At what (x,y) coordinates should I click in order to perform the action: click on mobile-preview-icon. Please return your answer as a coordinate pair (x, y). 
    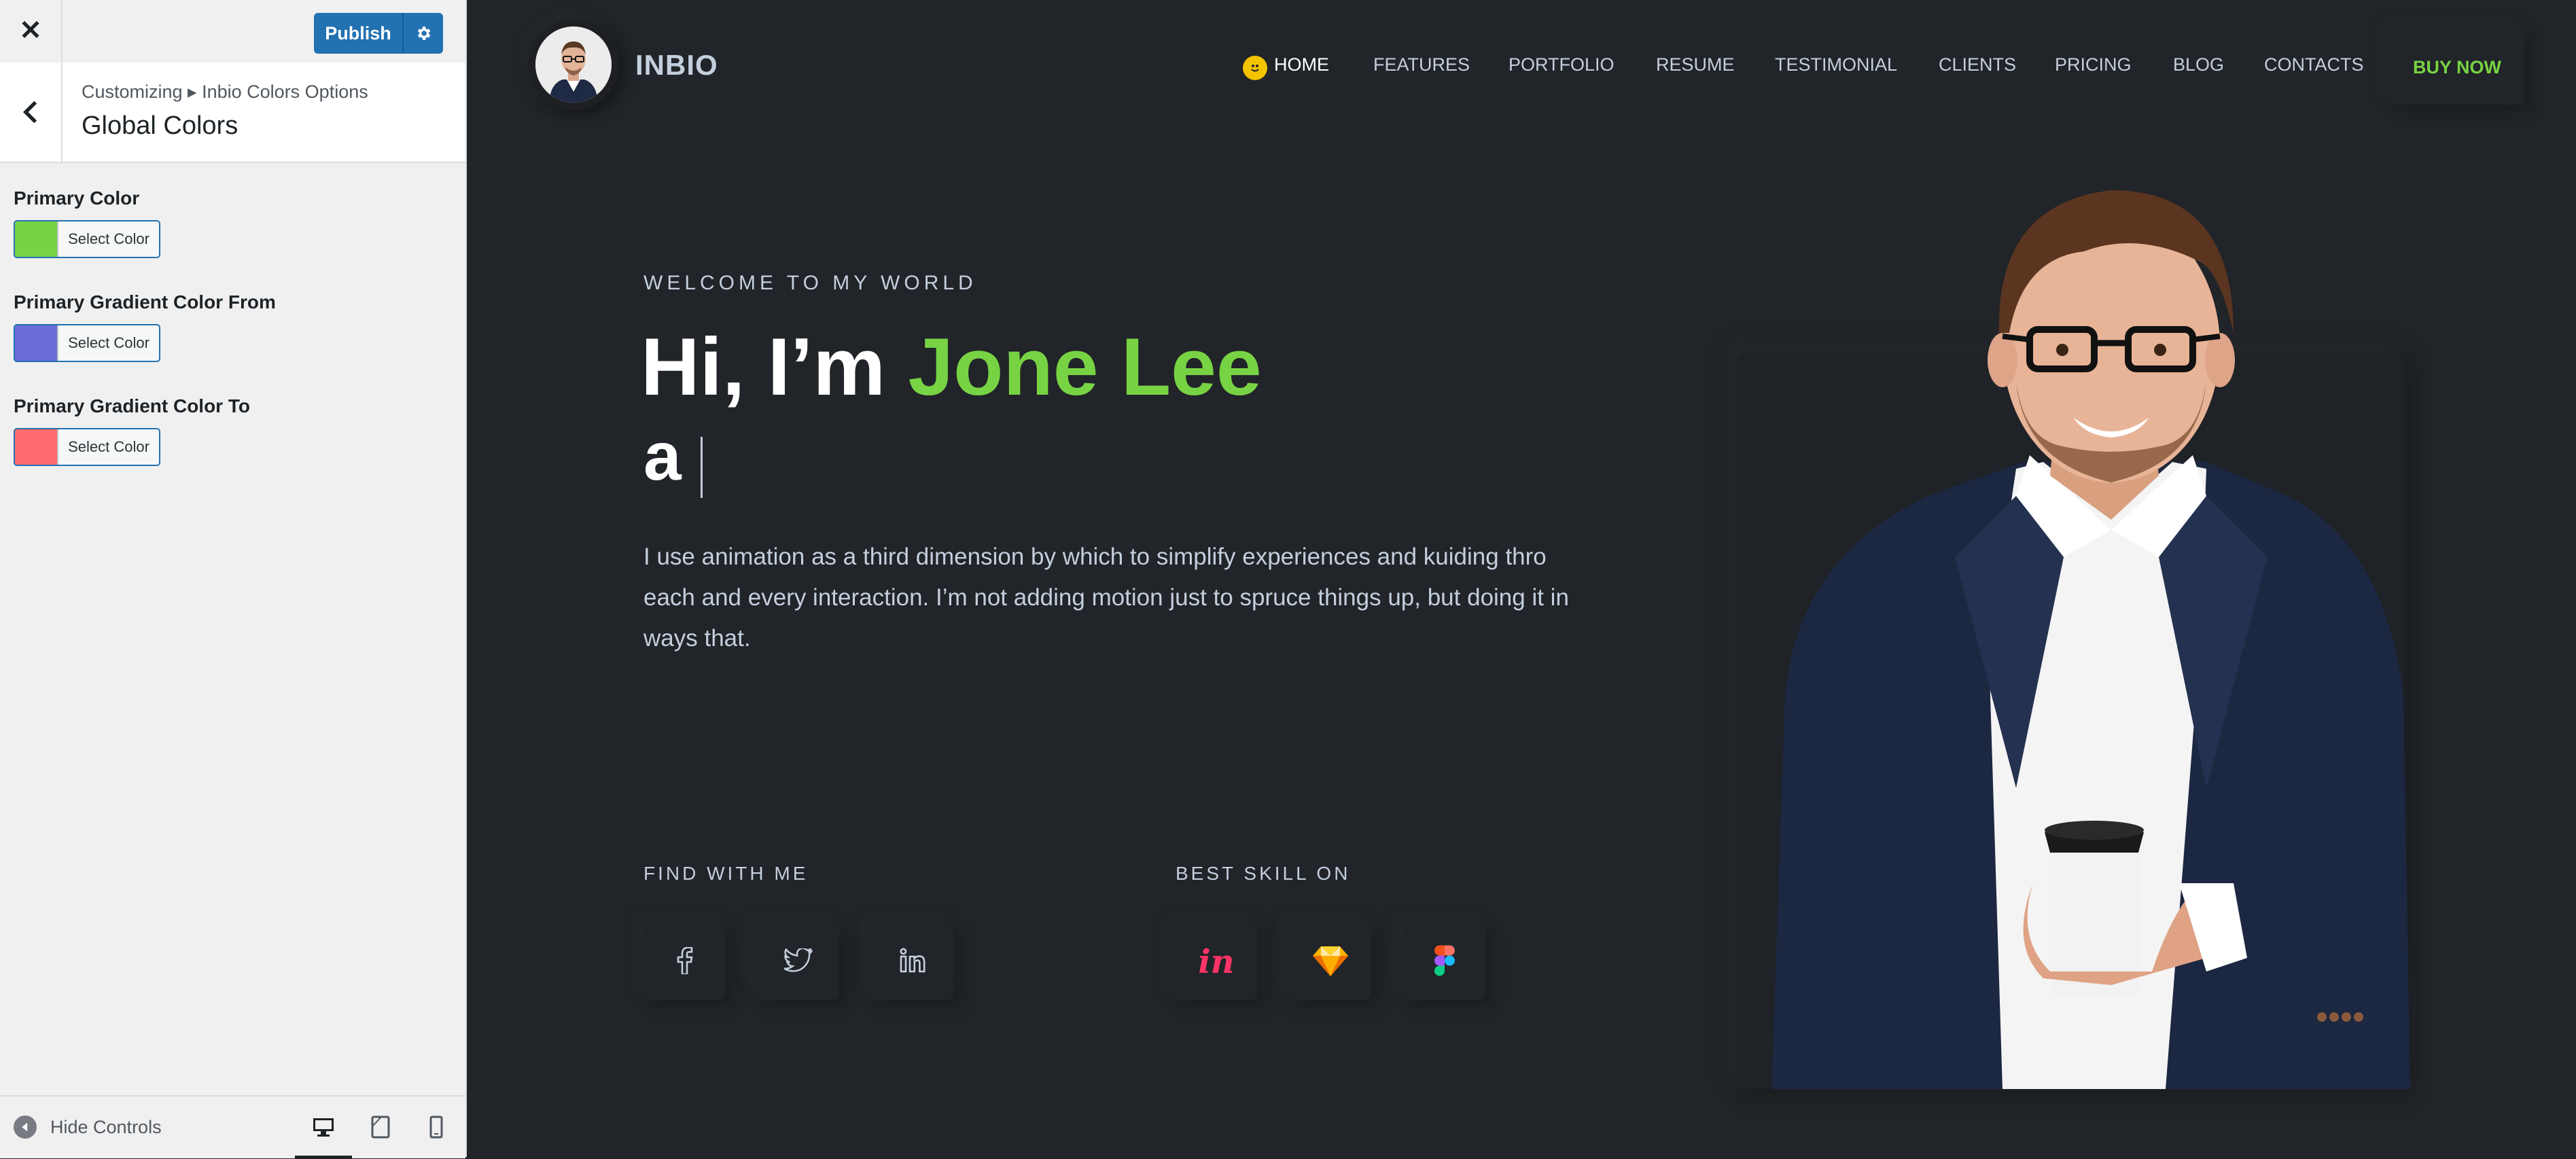
    Looking at the image, I should click on (436, 1127).